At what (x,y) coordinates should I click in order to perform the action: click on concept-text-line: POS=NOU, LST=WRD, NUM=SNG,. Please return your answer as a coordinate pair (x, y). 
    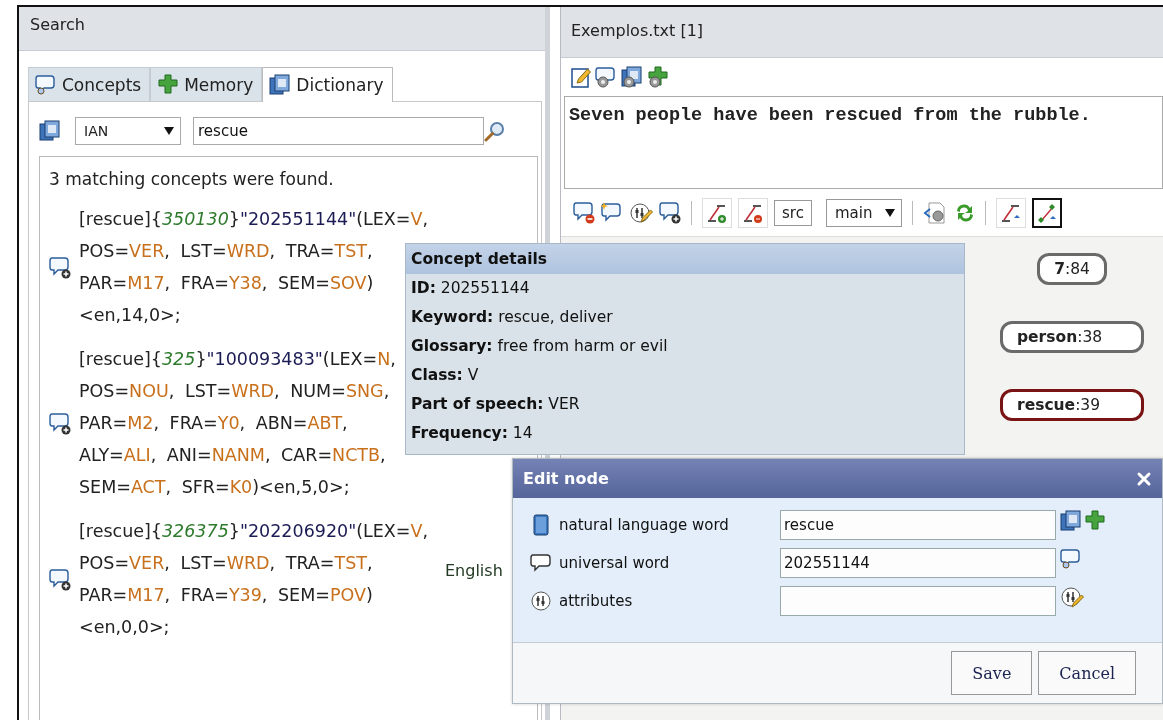
    Looking at the image, I should click on (234, 391).